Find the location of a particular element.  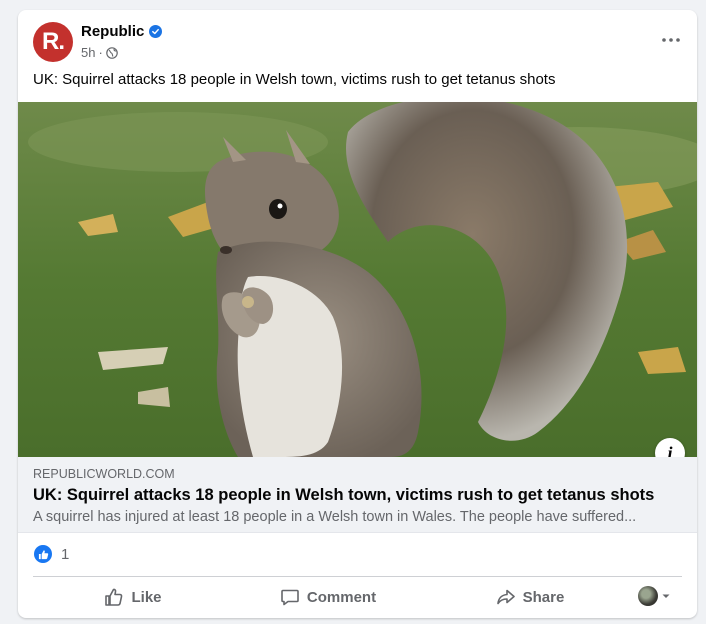

comment-button: Comment is located at coordinates (328, 597).